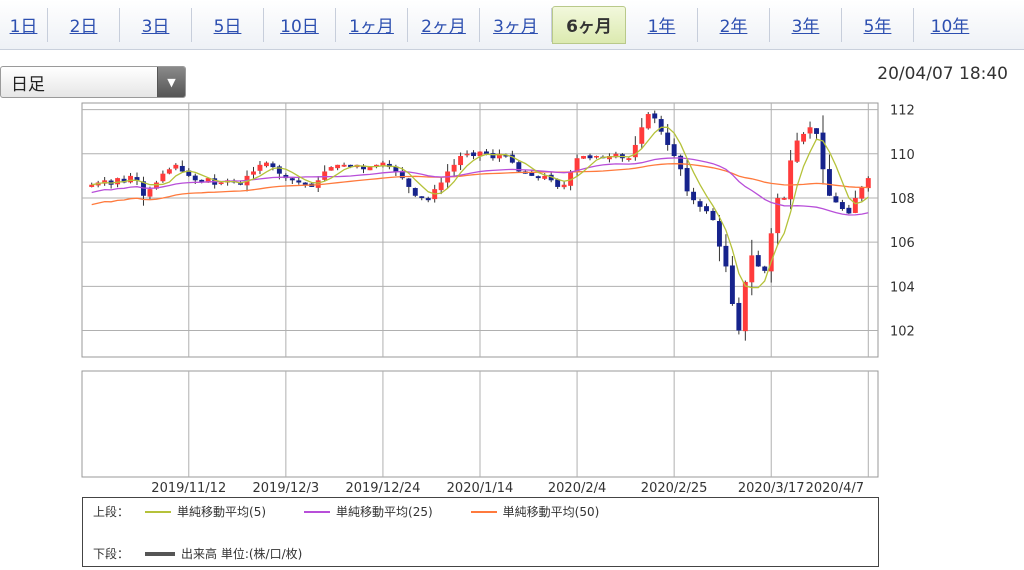 This screenshot has width=1024, height=570. What do you see at coordinates (806, 24) in the screenshot?
I see `tab-12: 3年` at bounding box center [806, 24].